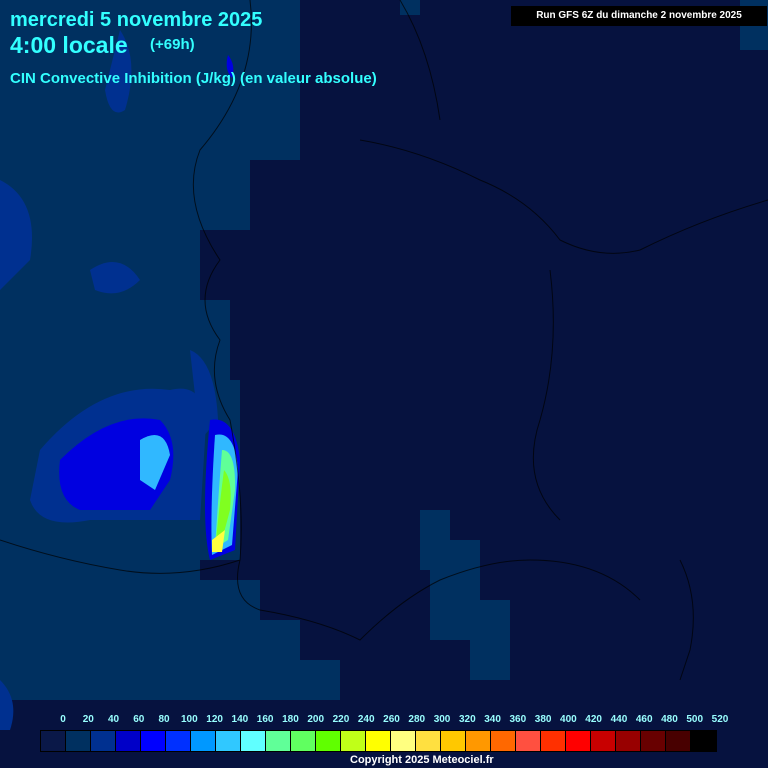 The width and height of the screenshot is (768, 768). I want to click on legend-label: 360, so click(518, 719).